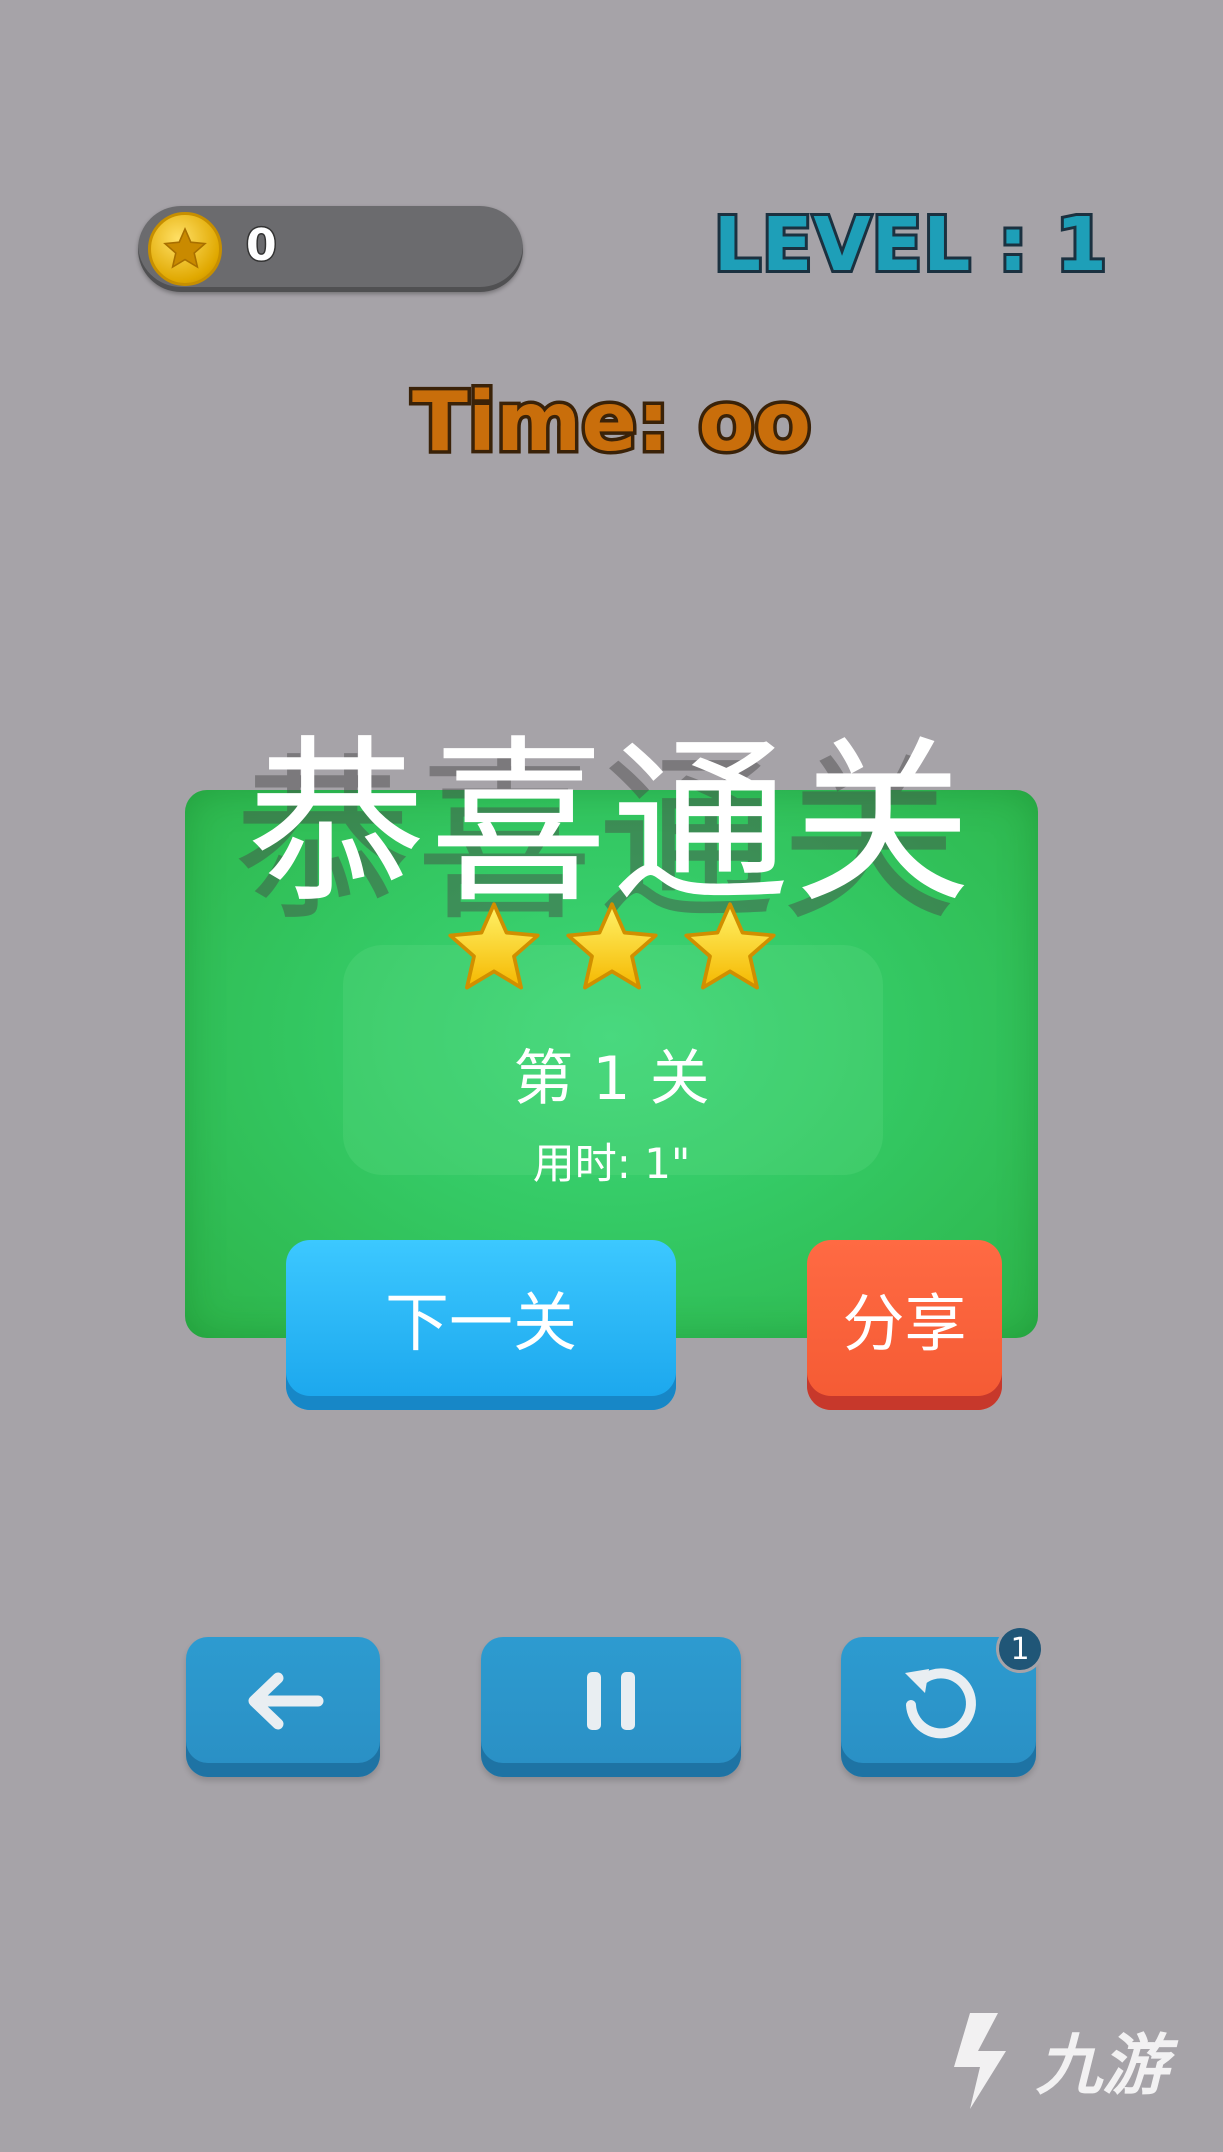 The height and width of the screenshot is (2152, 1223). I want to click on watermark: 九游, so click(1070, 2060).